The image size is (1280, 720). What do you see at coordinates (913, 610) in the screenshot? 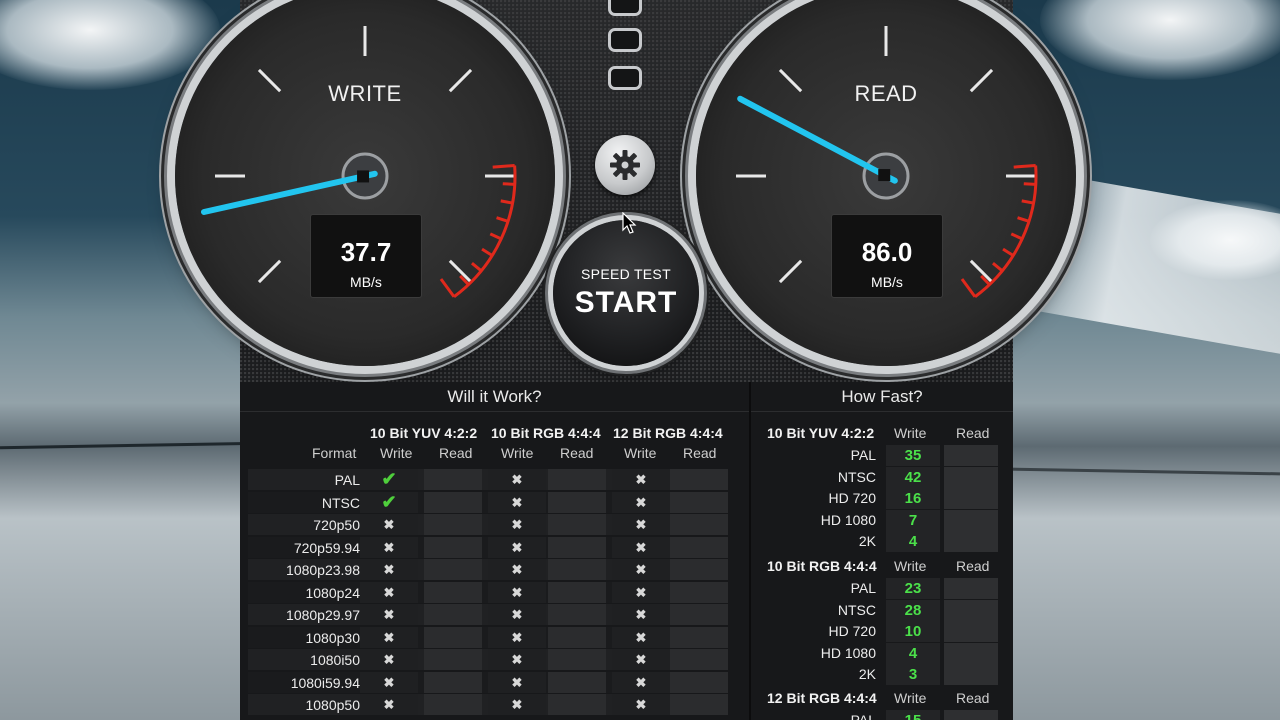
I see `write-speed-cell: 28` at bounding box center [913, 610].